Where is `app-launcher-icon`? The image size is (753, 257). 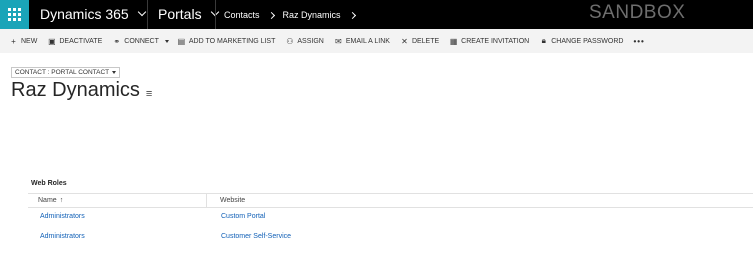
app-launcher-icon is located at coordinates (14, 14).